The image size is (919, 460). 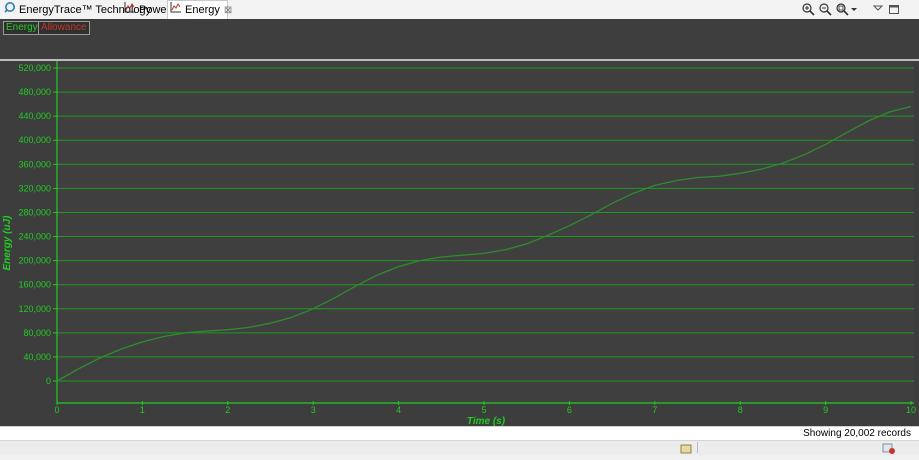 I want to click on y-tick-label: 0, so click(x=48, y=381).